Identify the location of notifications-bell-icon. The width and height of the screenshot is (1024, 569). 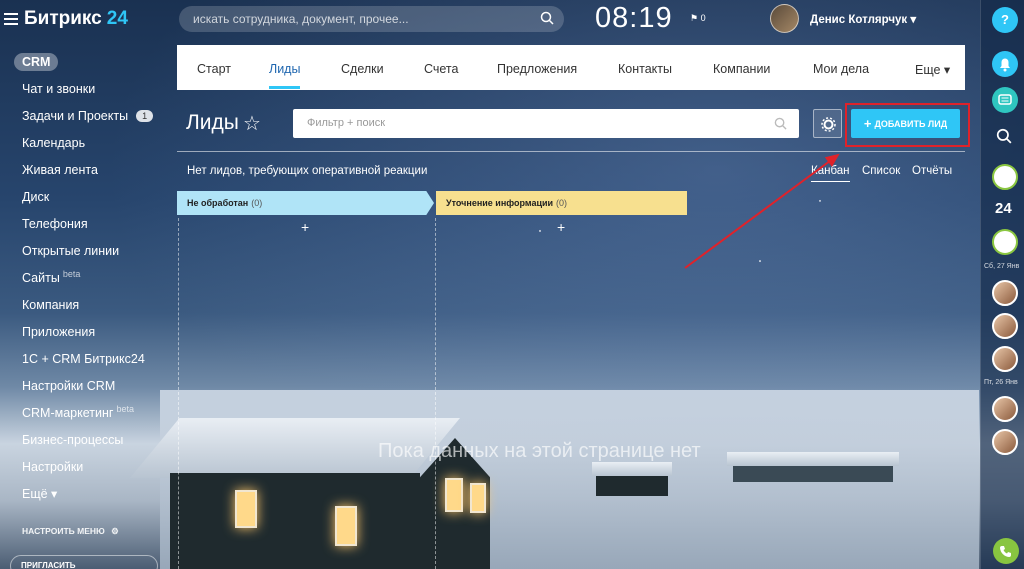
(1005, 64).